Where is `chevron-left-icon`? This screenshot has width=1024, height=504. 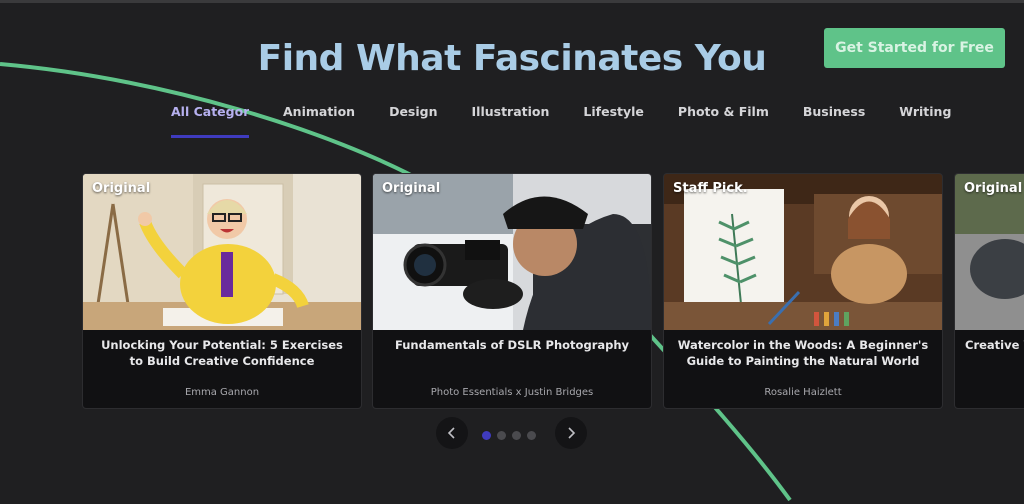 chevron-left-icon is located at coordinates (451, 433).